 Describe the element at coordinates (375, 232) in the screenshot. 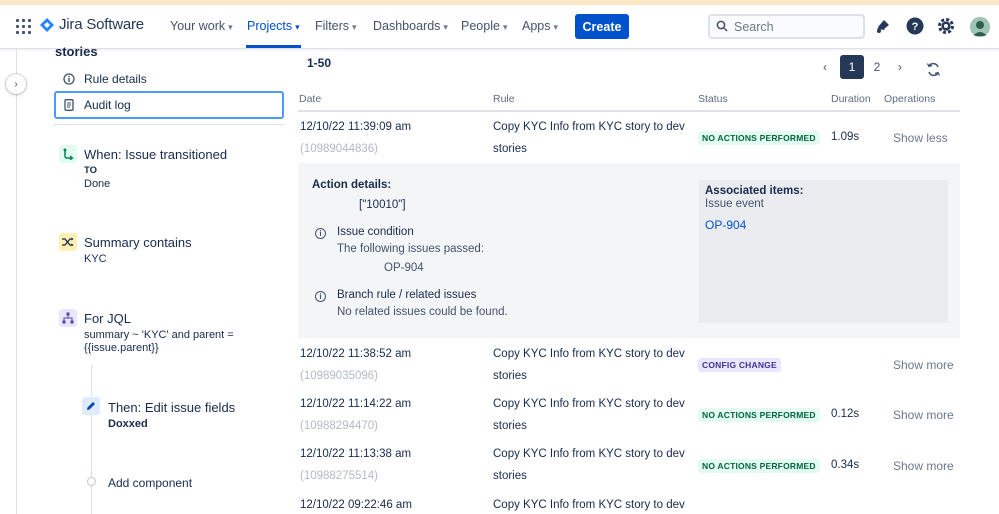

I see `condition-heading: Issue condition` at that location.